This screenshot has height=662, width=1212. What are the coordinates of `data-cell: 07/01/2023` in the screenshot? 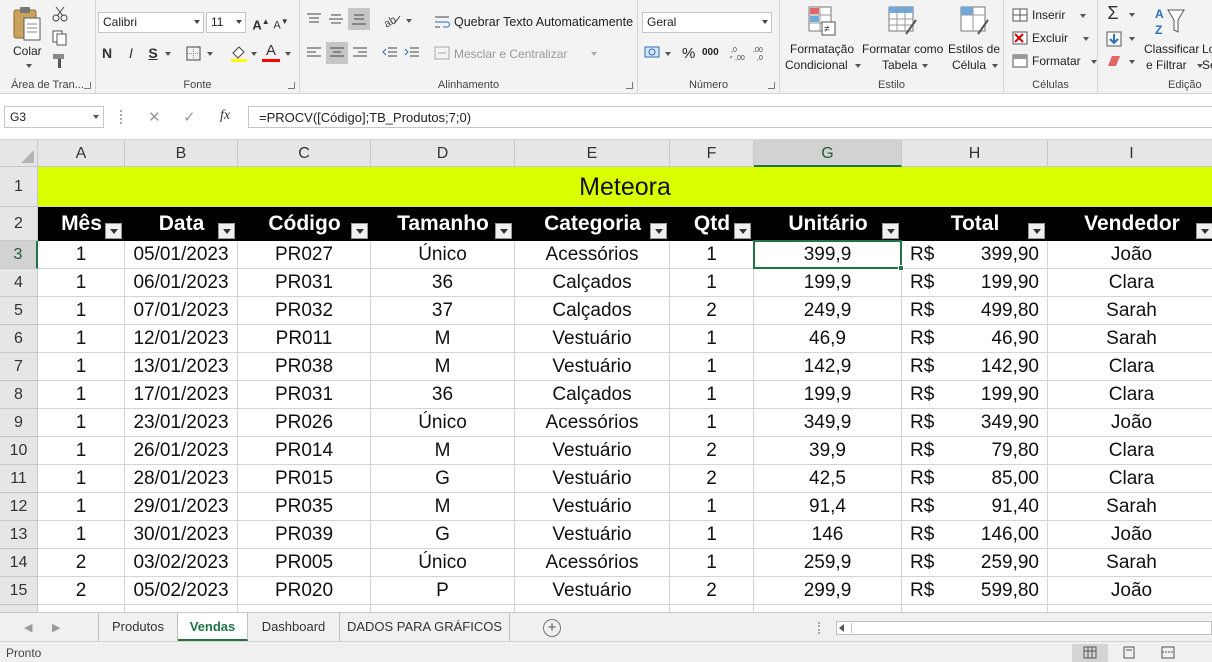 It's located at (181, 311).